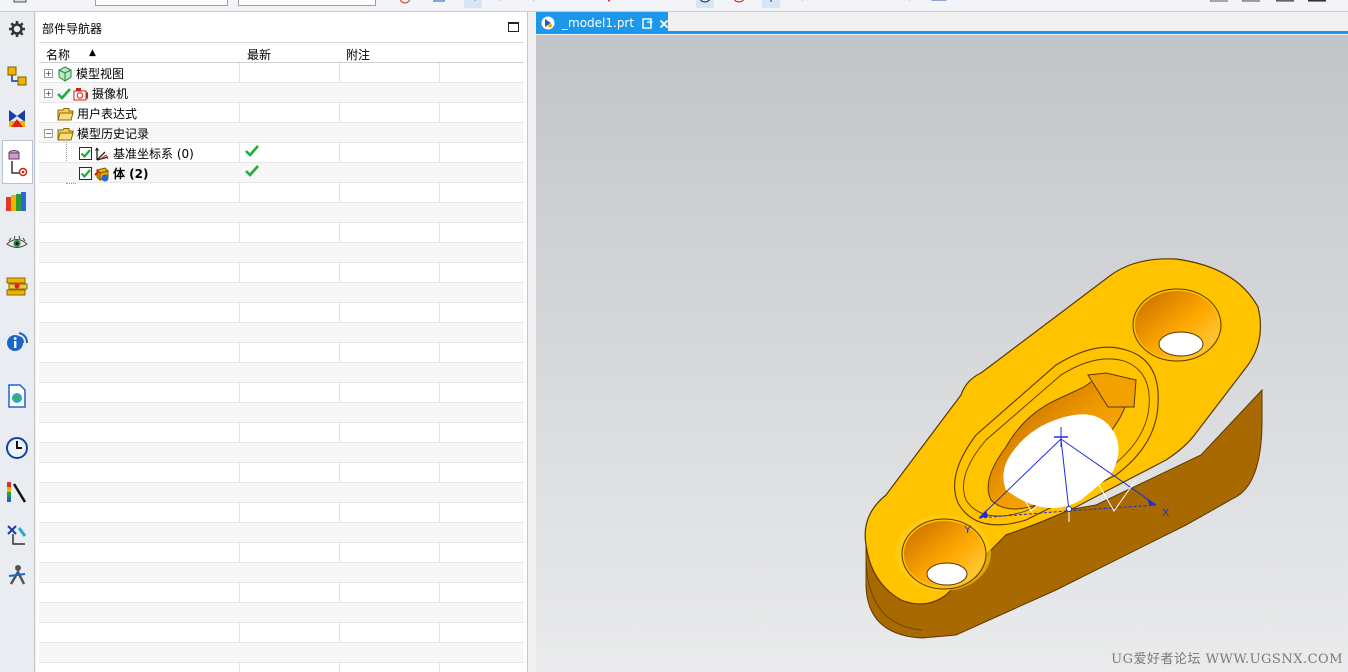 Image resolution: width=1348 pixels, height=672 pixels. I want to click on cube-icon, so click(439, 4).